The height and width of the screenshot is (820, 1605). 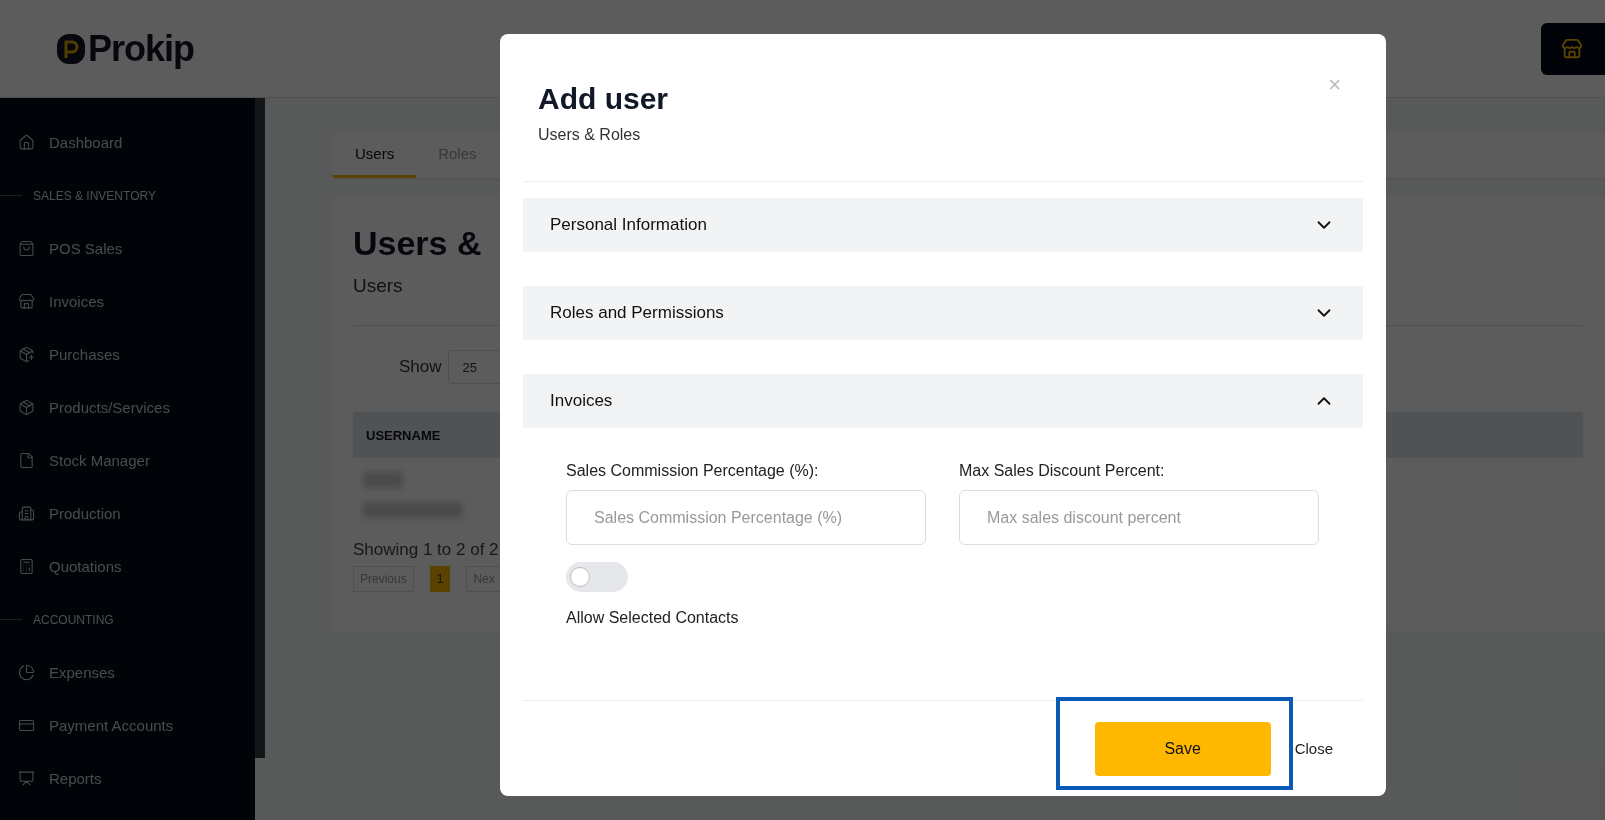 What do you see at coordinates (71, 48) in the screenshot?
I see `logo-icon` at bounding box center [71, 48].